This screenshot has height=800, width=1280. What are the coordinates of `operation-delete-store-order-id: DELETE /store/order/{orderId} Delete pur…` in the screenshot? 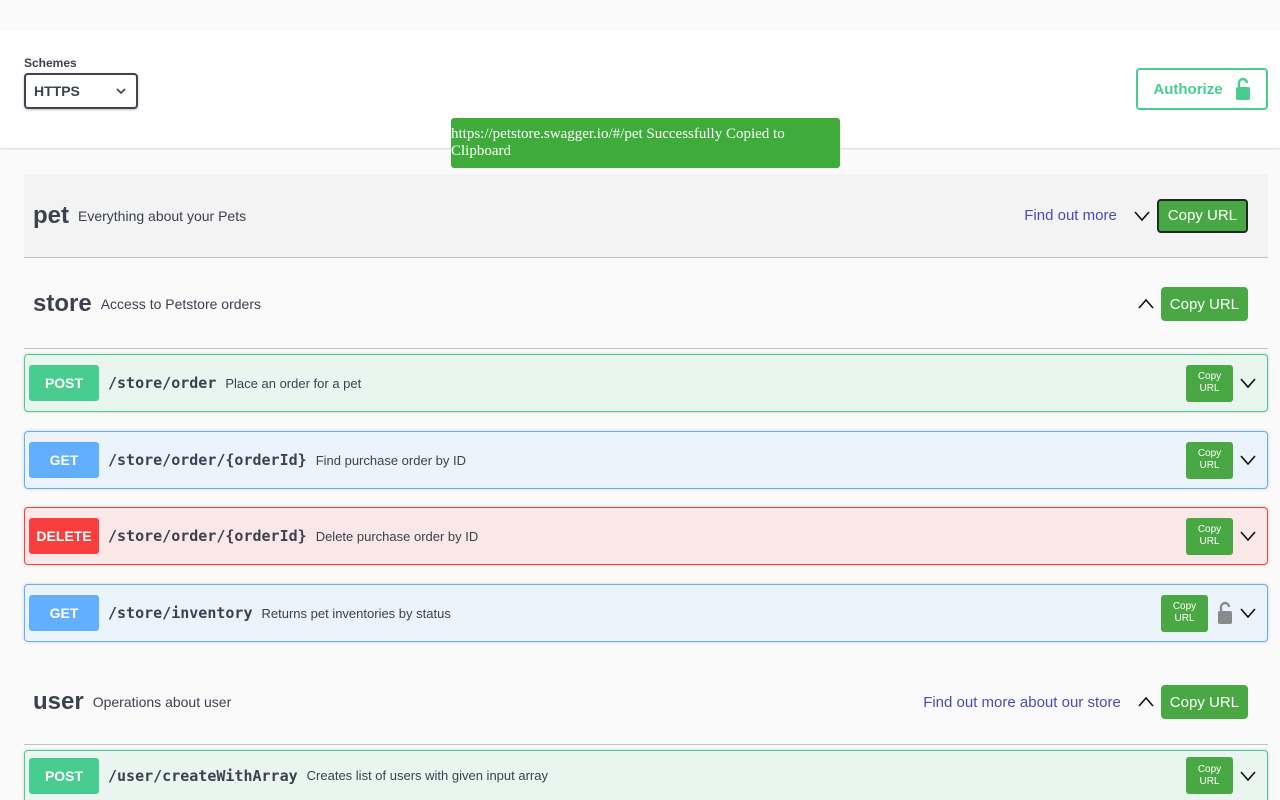 It's located at (646, 536).